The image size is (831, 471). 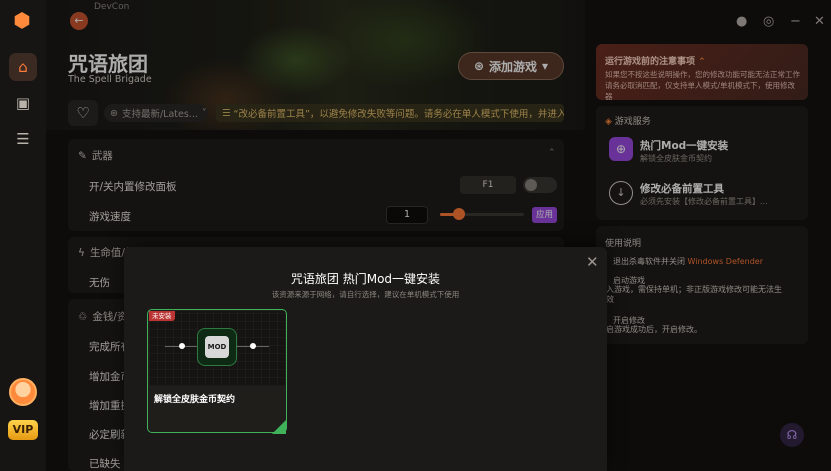 I want to click on mod-icon: MOD, so click(x=217, y=347).